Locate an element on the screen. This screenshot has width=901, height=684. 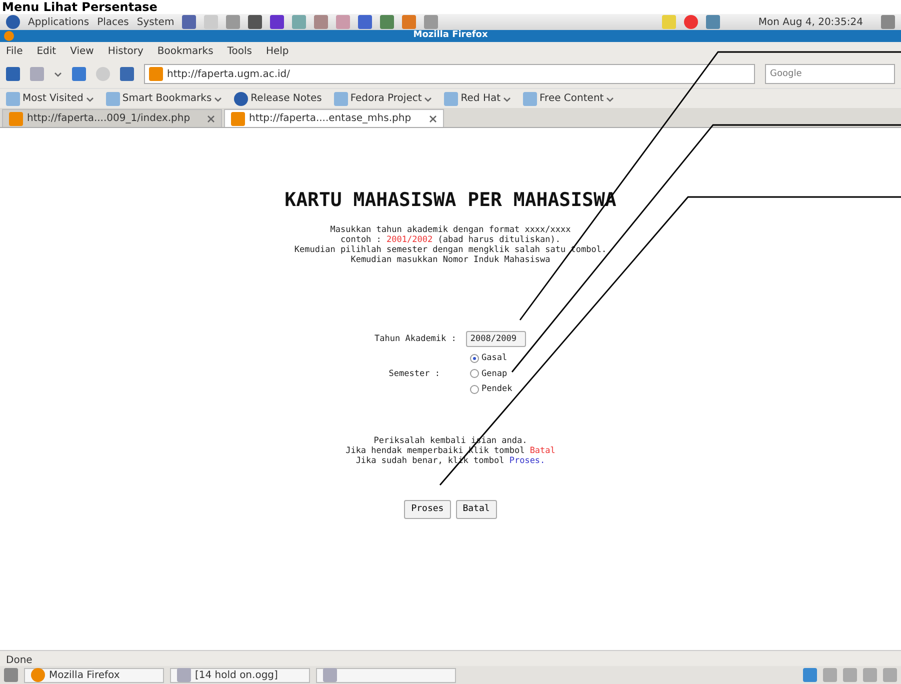
bookmark-item: Red Hat is located at coordinates (478, 98).